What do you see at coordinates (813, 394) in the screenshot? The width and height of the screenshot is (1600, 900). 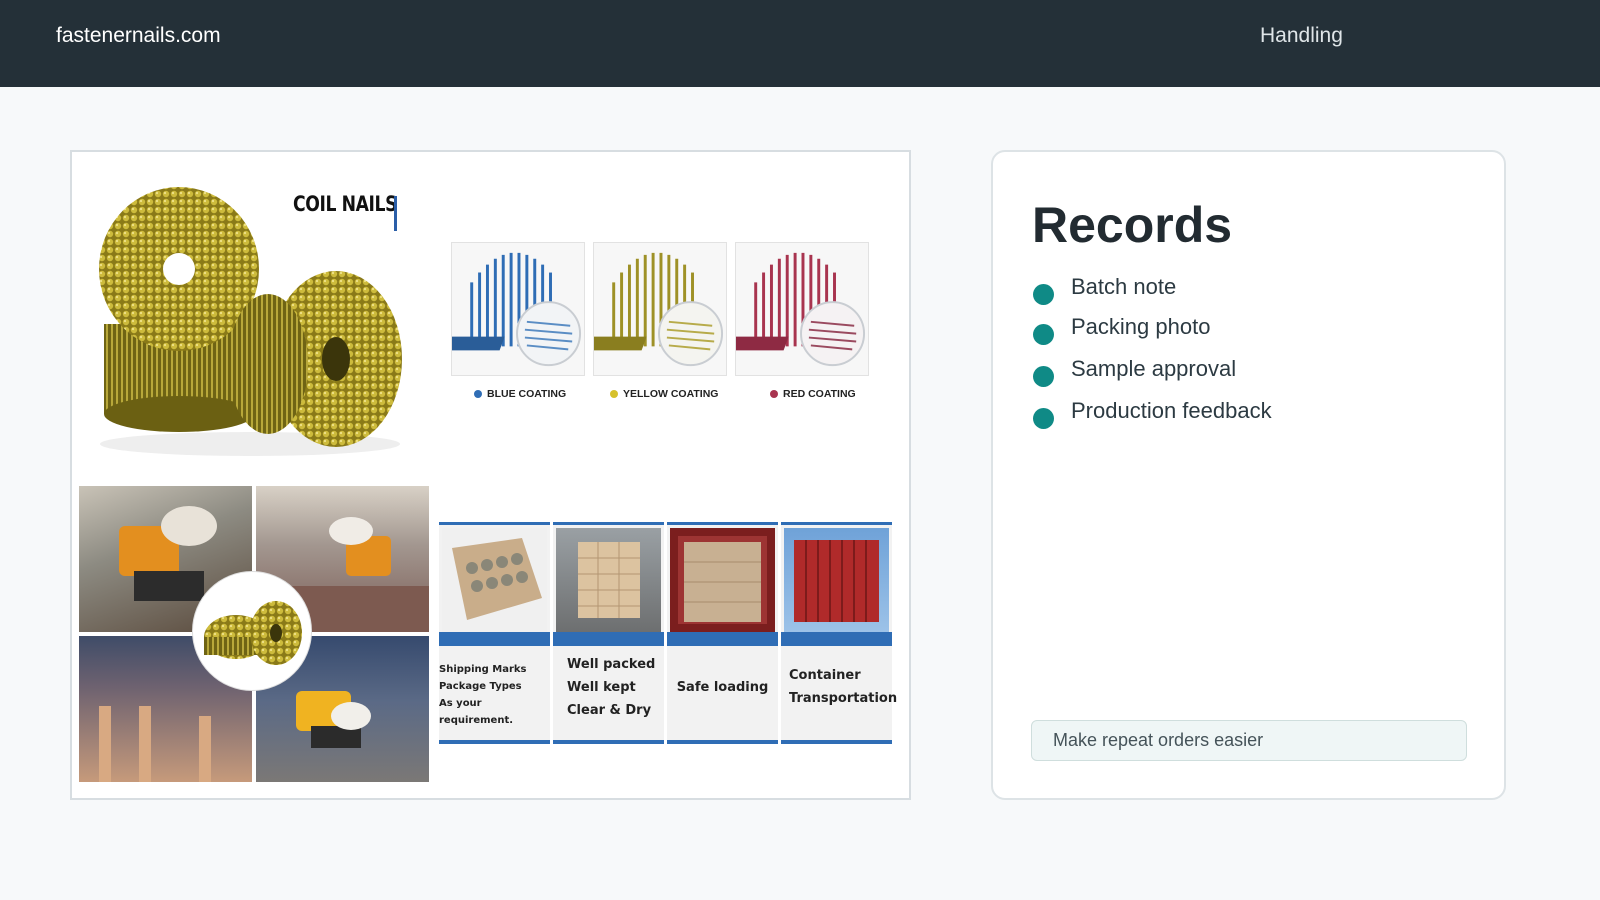 I see `red-coating-label: RED COATING` at bounding box center [813, 394].